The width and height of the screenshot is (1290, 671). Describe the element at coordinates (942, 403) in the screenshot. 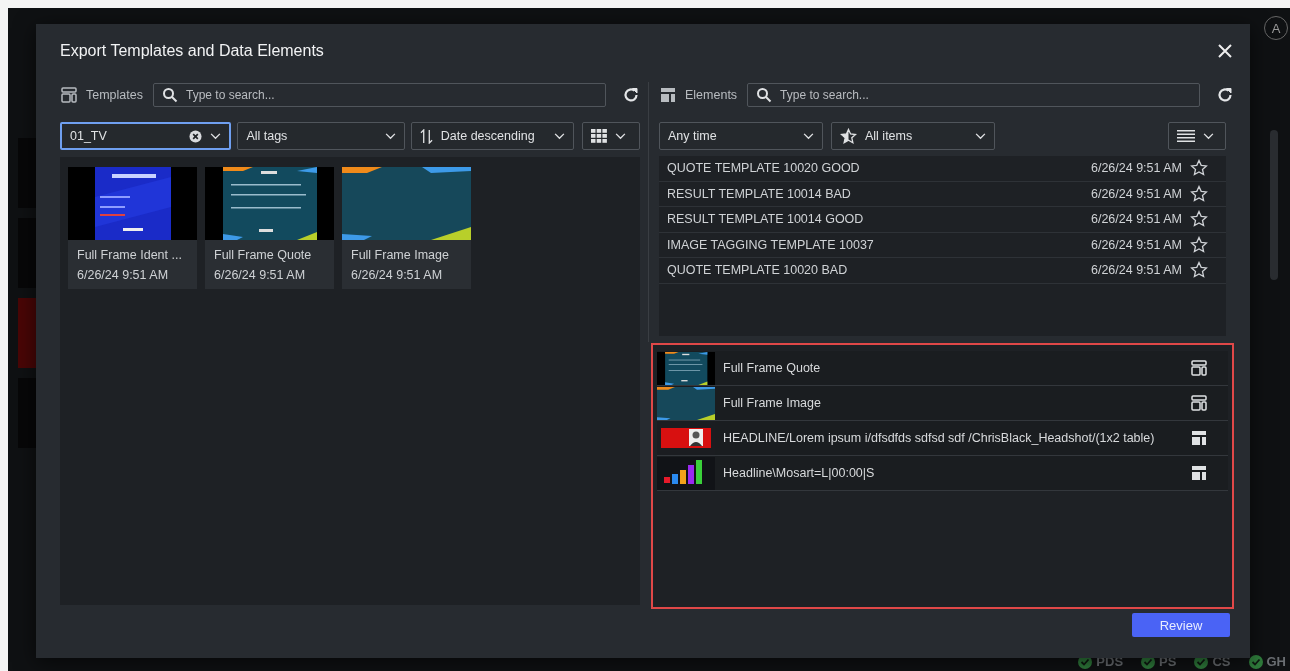

I see `selected-item: Full Frame Image` at that location.